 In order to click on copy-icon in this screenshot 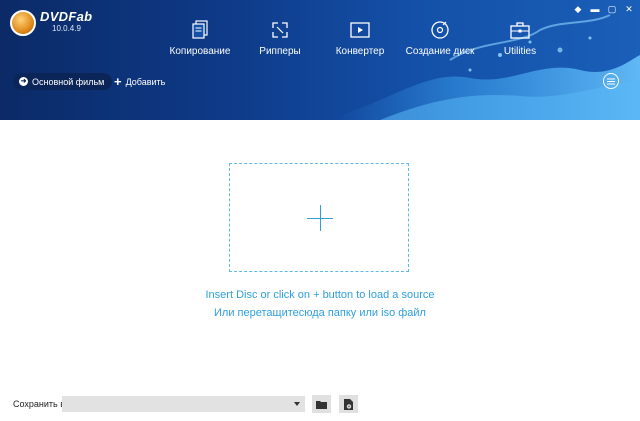, I will do `click(200, 29)`.